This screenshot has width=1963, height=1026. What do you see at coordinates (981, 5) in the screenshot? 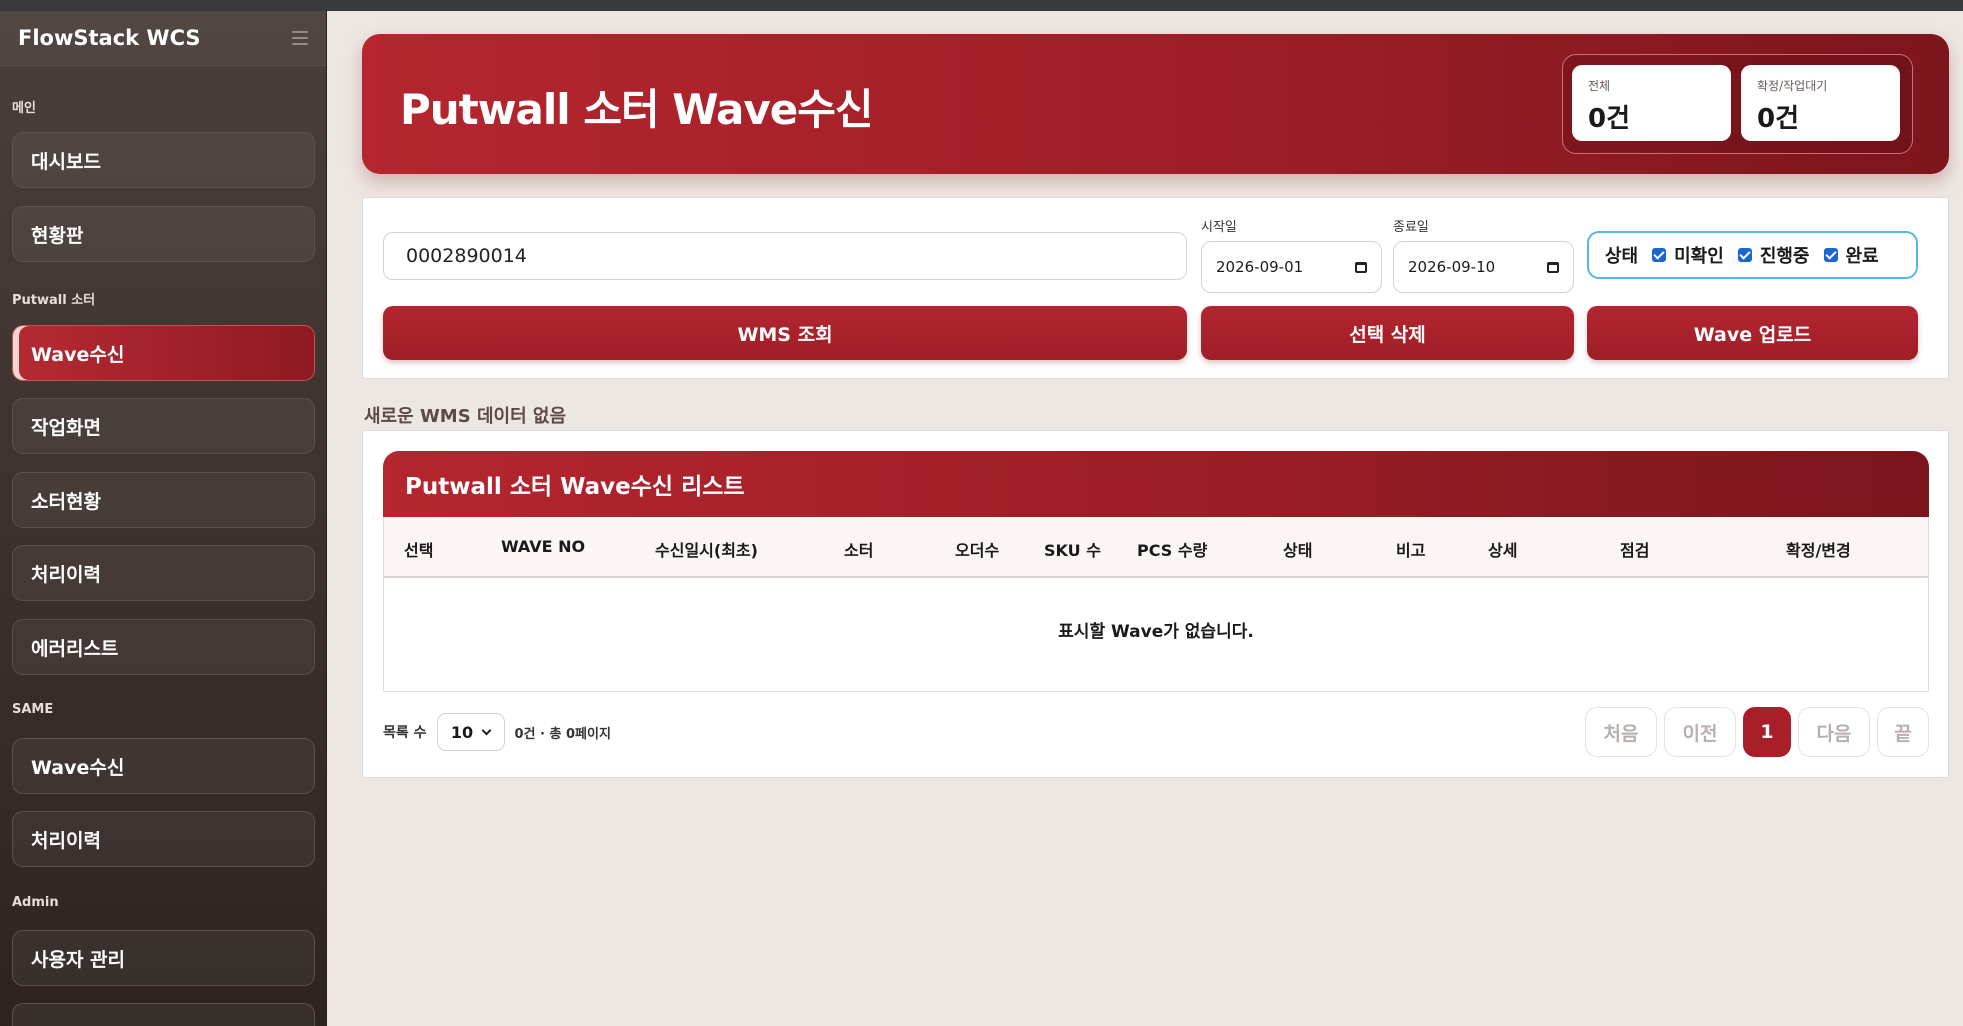
I see `browser-top-bar` at bounding box center [981, 5].